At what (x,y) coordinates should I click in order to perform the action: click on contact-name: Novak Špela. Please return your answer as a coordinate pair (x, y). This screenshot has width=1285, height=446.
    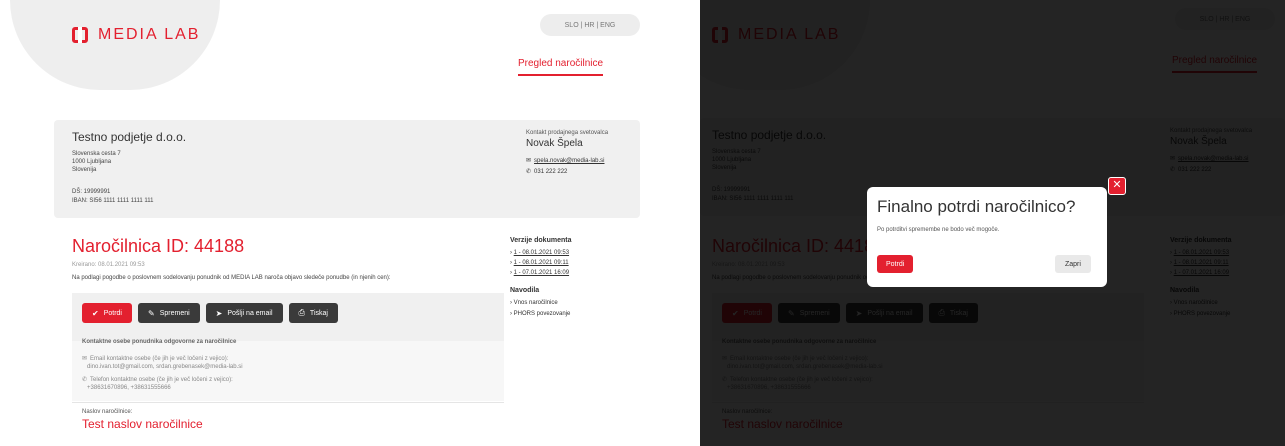
    Looking at the image, I should click on (554, 143).